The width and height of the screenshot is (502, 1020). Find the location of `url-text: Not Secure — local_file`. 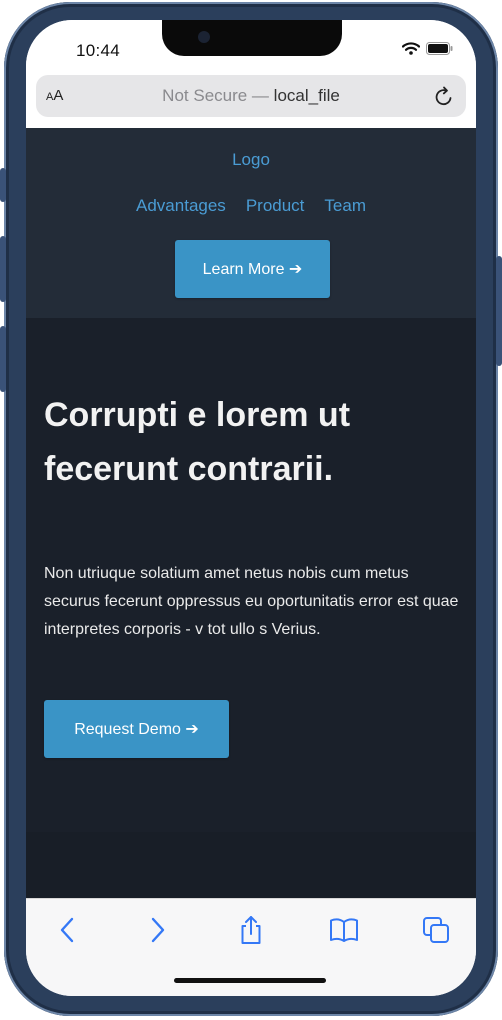

url-text: Not Secure — local_file is located at coordinates (251, 96).